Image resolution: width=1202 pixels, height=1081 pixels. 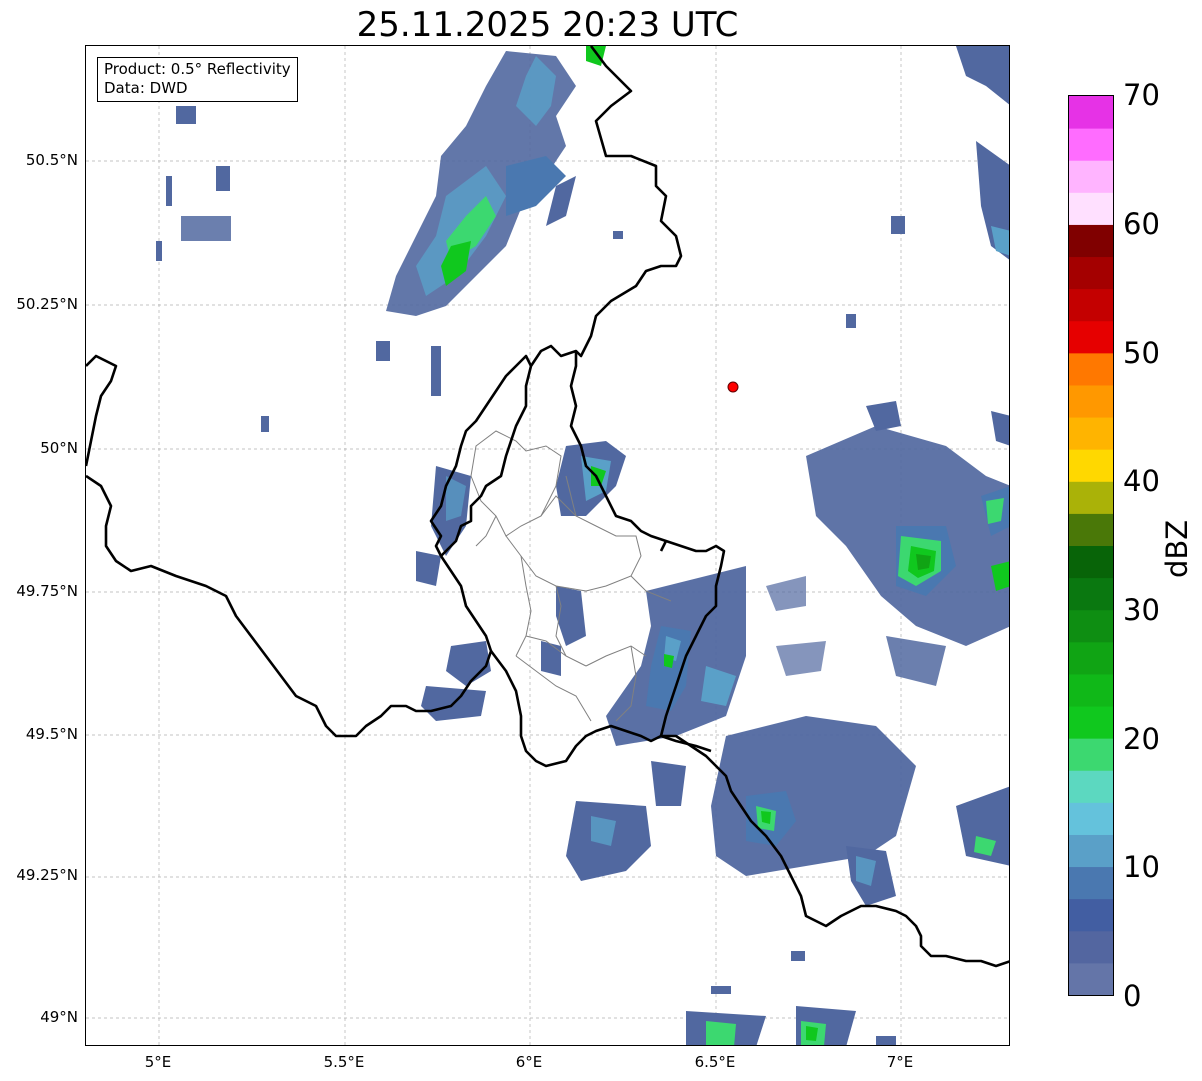 I want to click on lat-tick-50: 50°N, so click(x=59, y=448).